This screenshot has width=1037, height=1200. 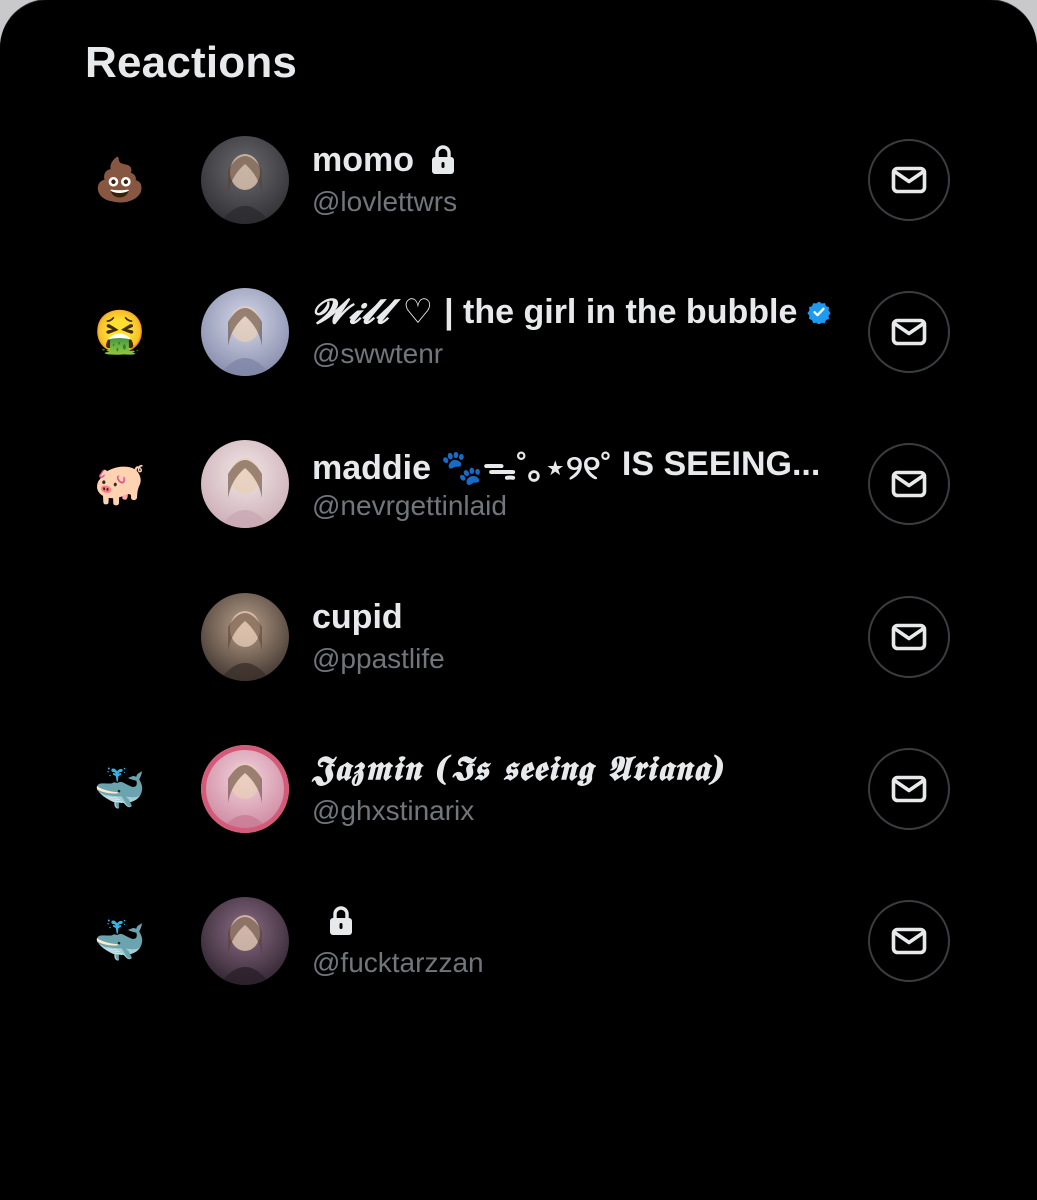 I want to click on username-handle: @lovlettwrs, so click(x=385, y=201).